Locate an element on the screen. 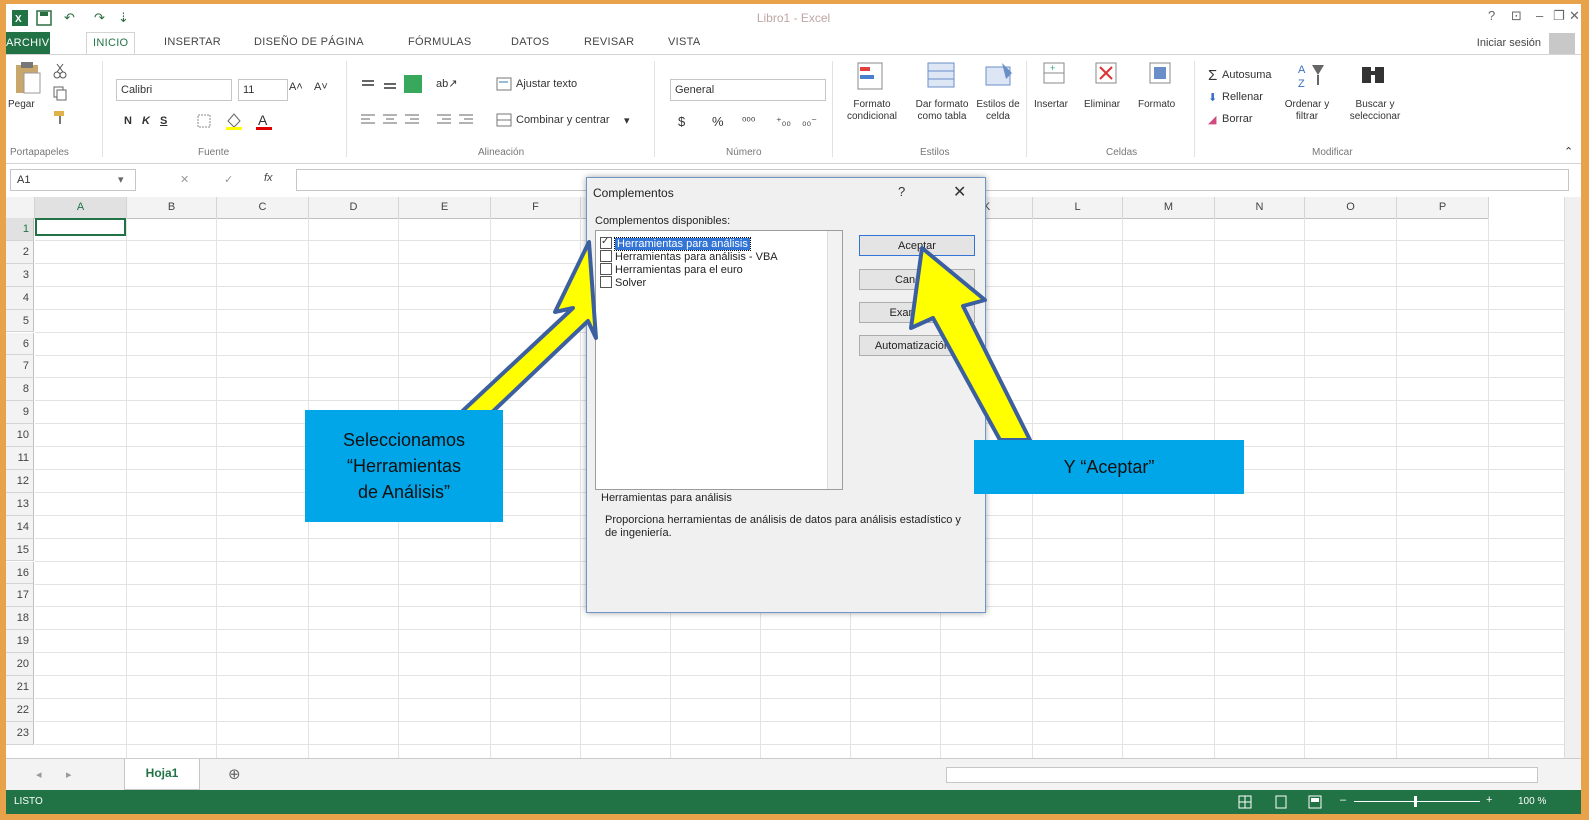  bold-button: N is located at coordinates (128, 121).